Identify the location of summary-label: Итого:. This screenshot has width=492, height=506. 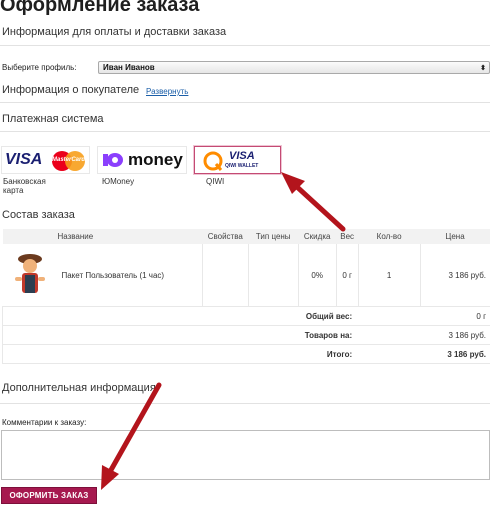
(180, 354).